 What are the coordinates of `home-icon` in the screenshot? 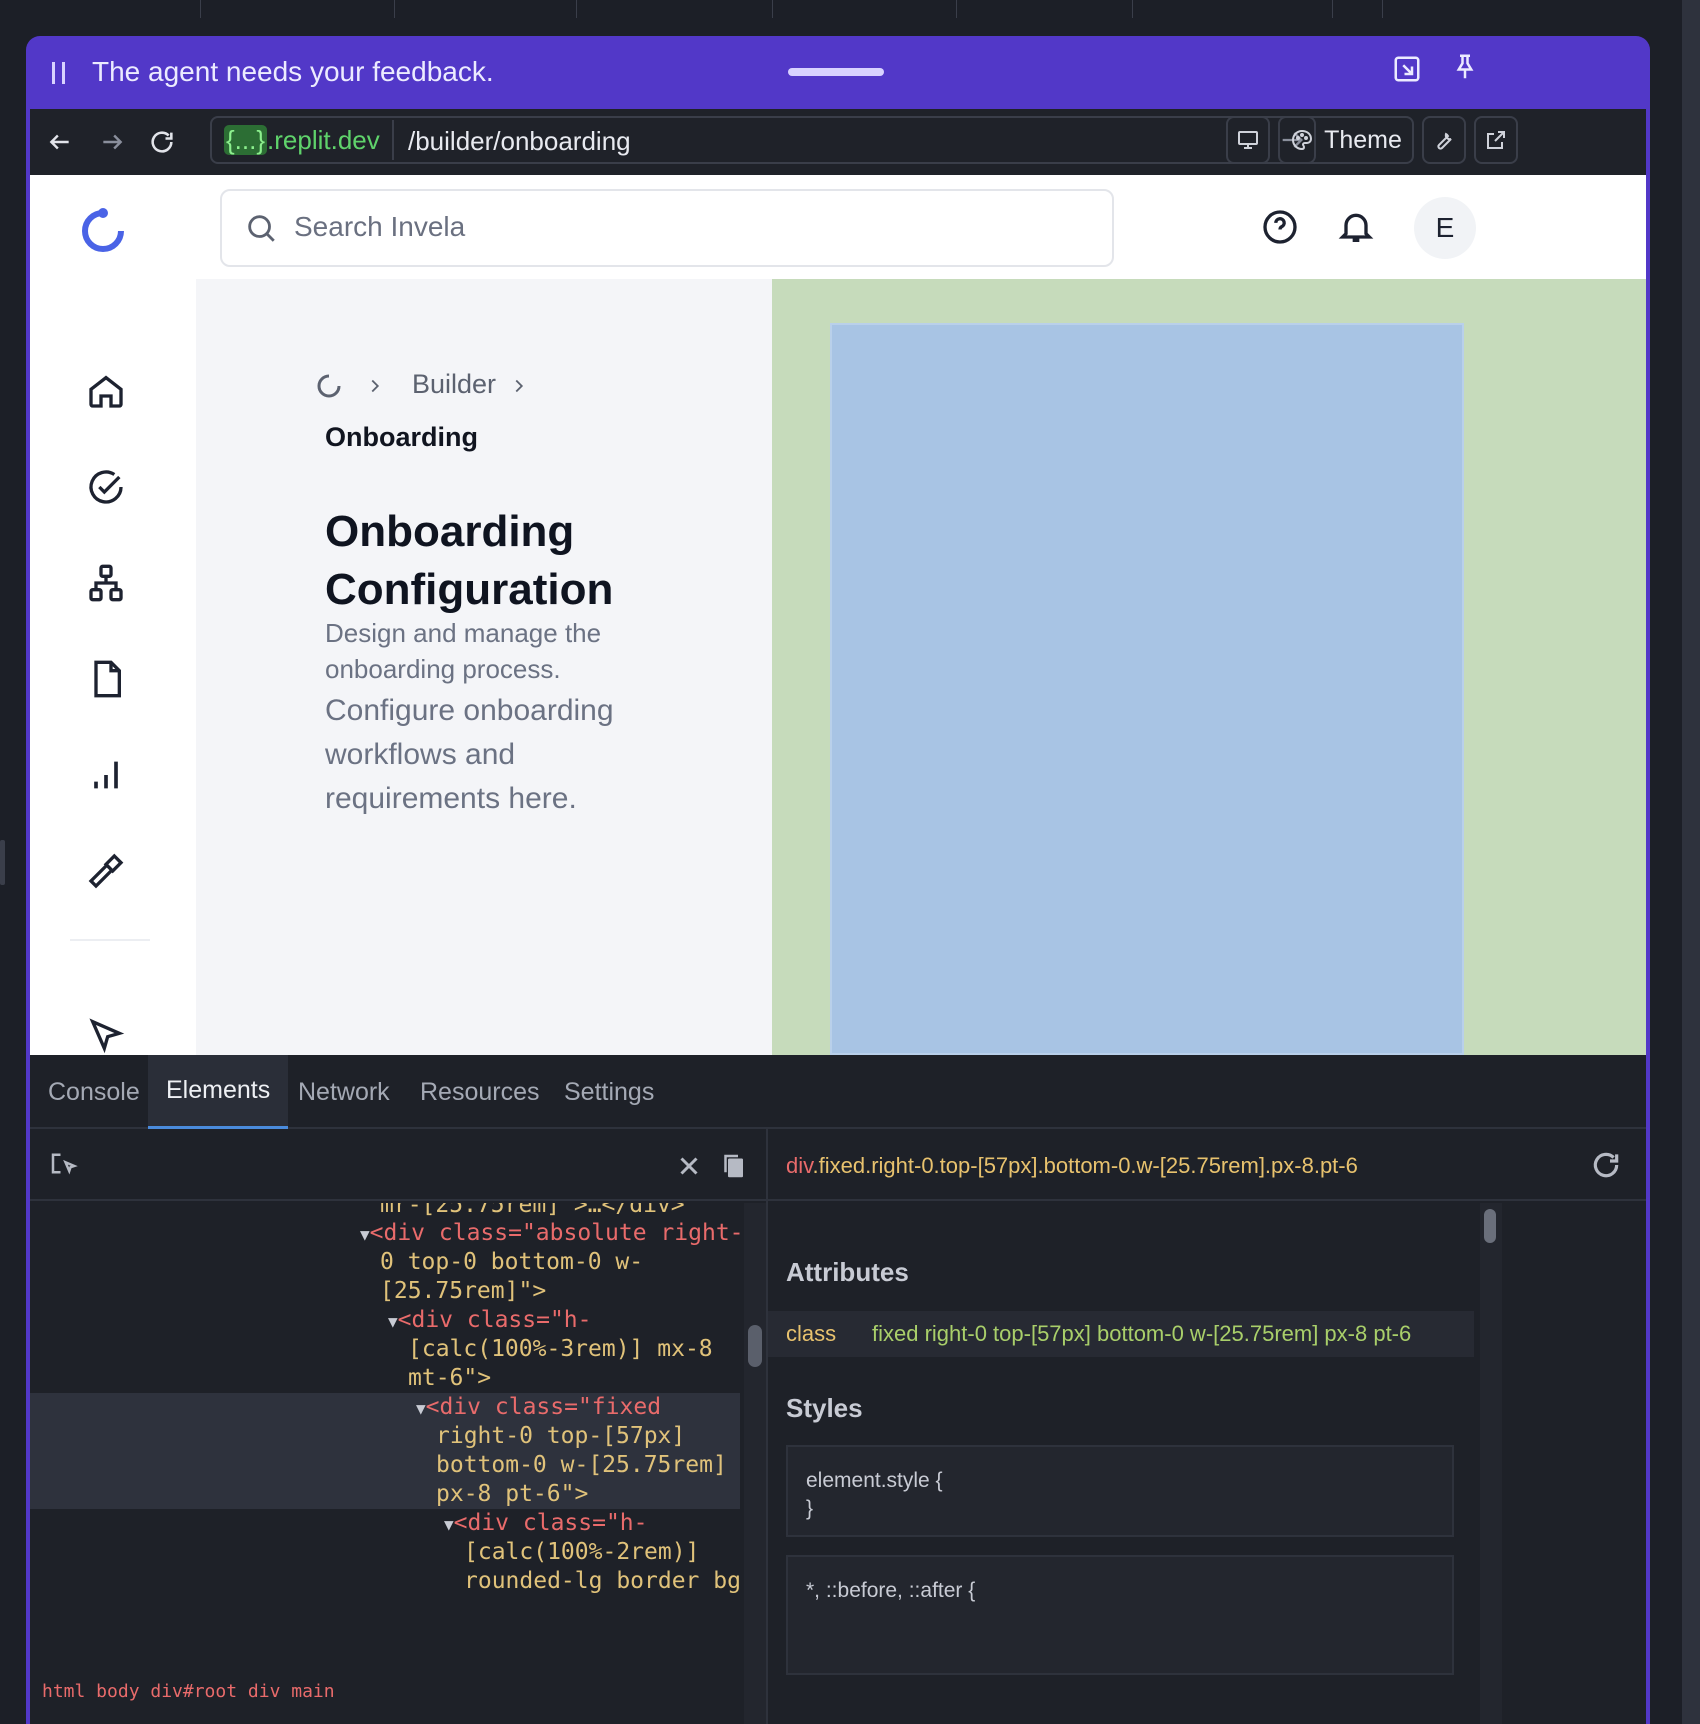 It's located at (106, 391).